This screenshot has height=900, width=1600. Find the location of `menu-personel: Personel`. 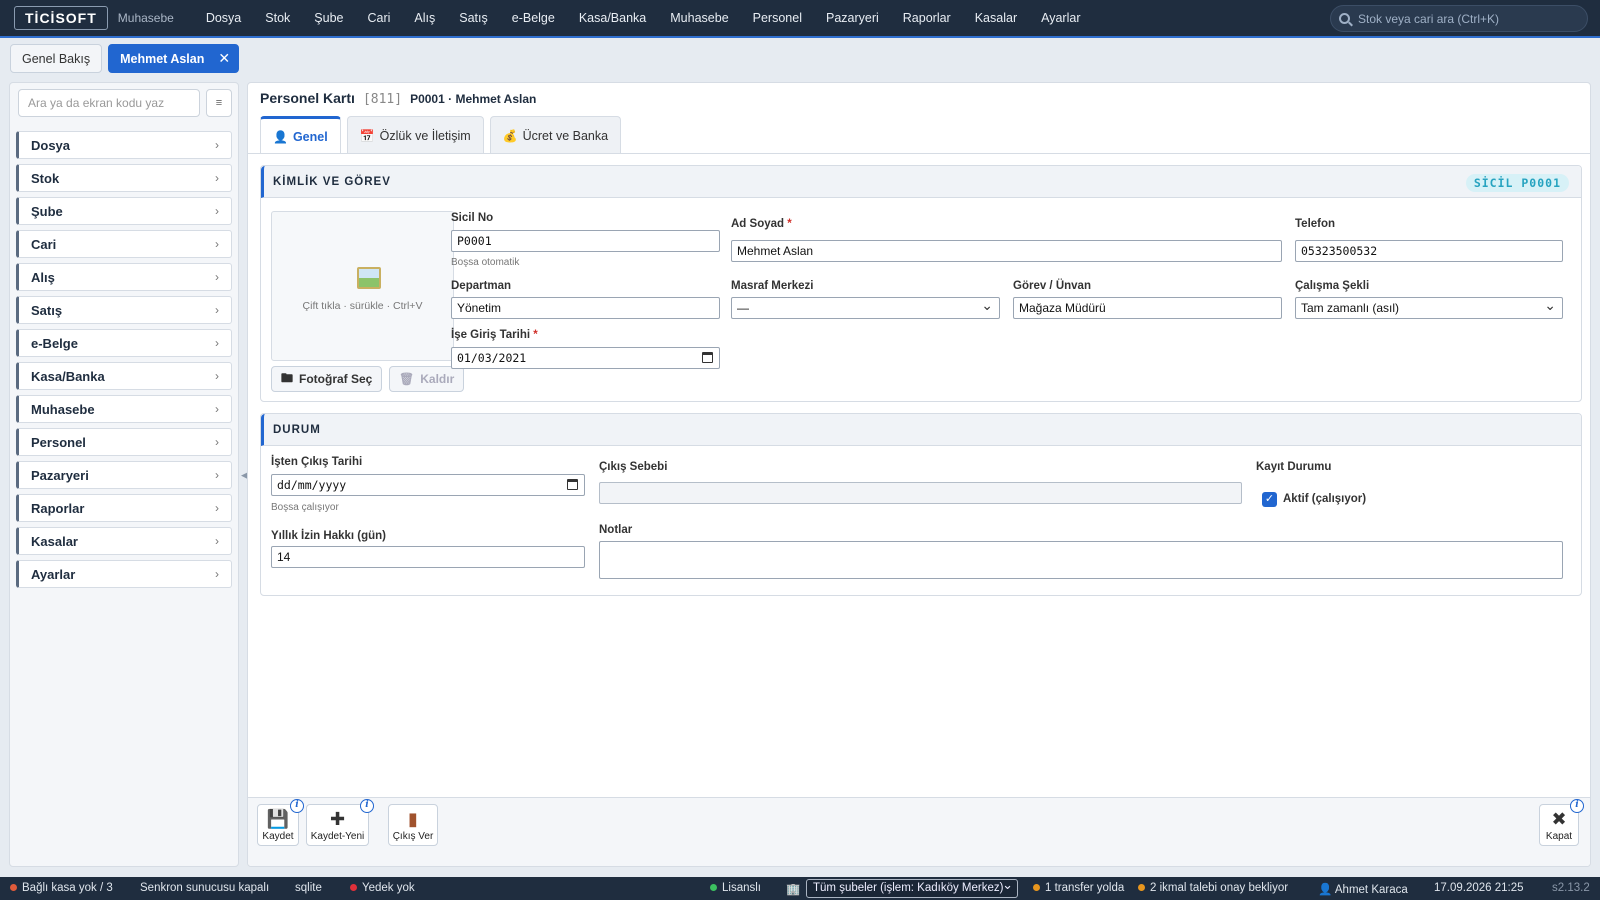

menu-personel: Personel is located at coordinates (777, 18).